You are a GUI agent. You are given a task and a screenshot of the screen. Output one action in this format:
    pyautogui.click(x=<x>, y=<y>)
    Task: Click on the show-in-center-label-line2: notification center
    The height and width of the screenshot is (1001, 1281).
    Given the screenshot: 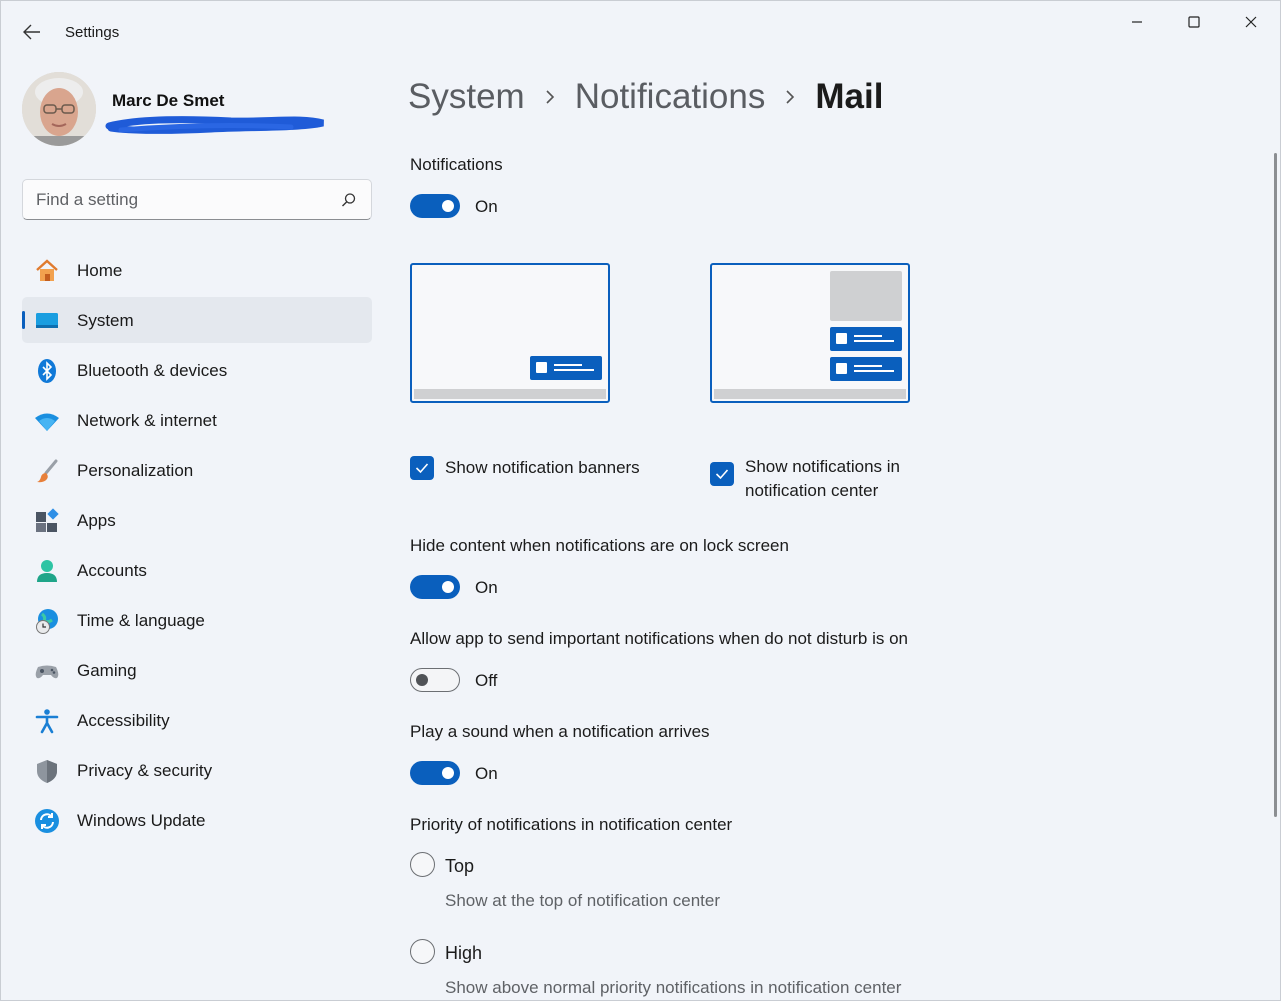 What is the action you would take?
    pyautogui.click(x=812, y=490)
    